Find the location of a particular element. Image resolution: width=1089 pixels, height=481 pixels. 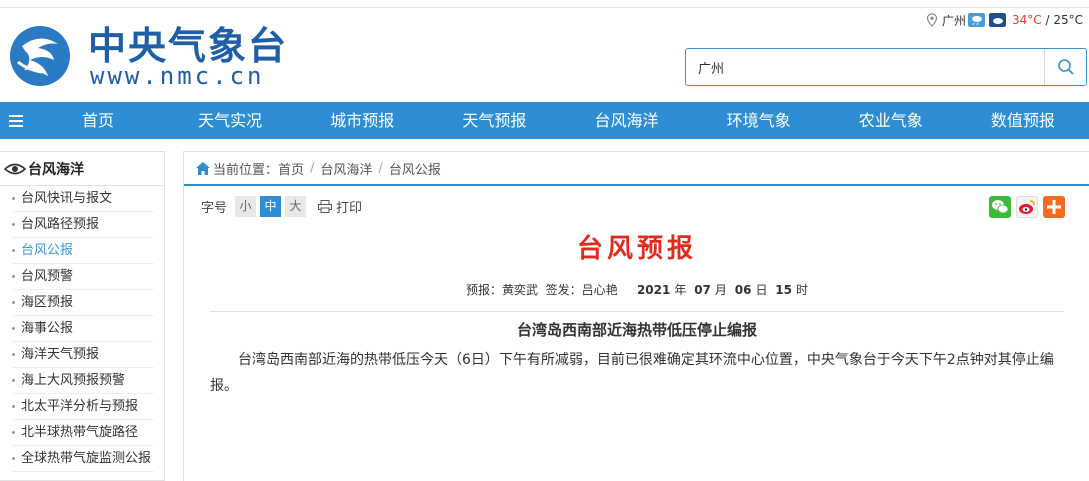

sidebar-item-label: 北半球热带气旋路径 is located at coordinates (80, 432).